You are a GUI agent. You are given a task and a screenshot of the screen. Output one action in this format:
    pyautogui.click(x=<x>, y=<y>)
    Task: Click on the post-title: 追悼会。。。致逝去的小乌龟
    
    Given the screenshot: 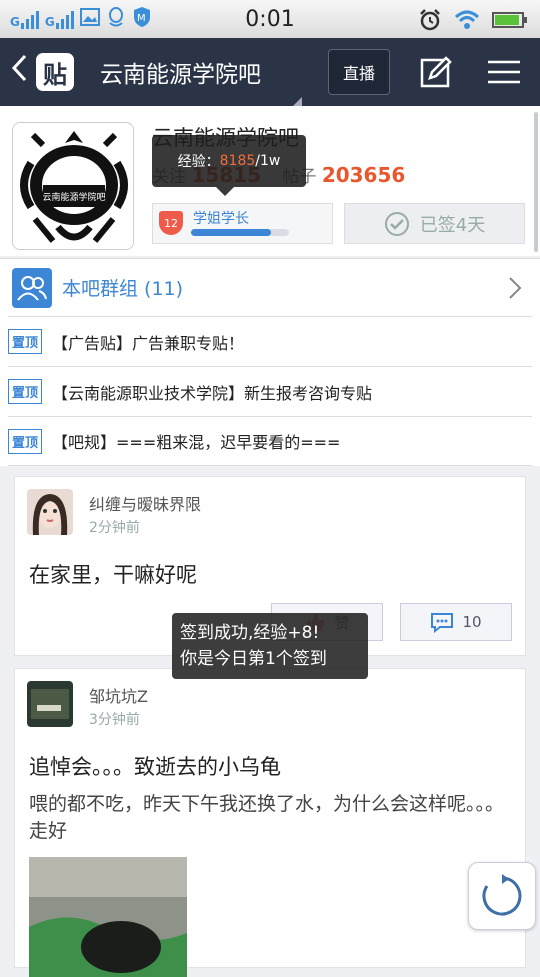 What is the action you would take?
    pyautogui.click(x=155, y=766)
    